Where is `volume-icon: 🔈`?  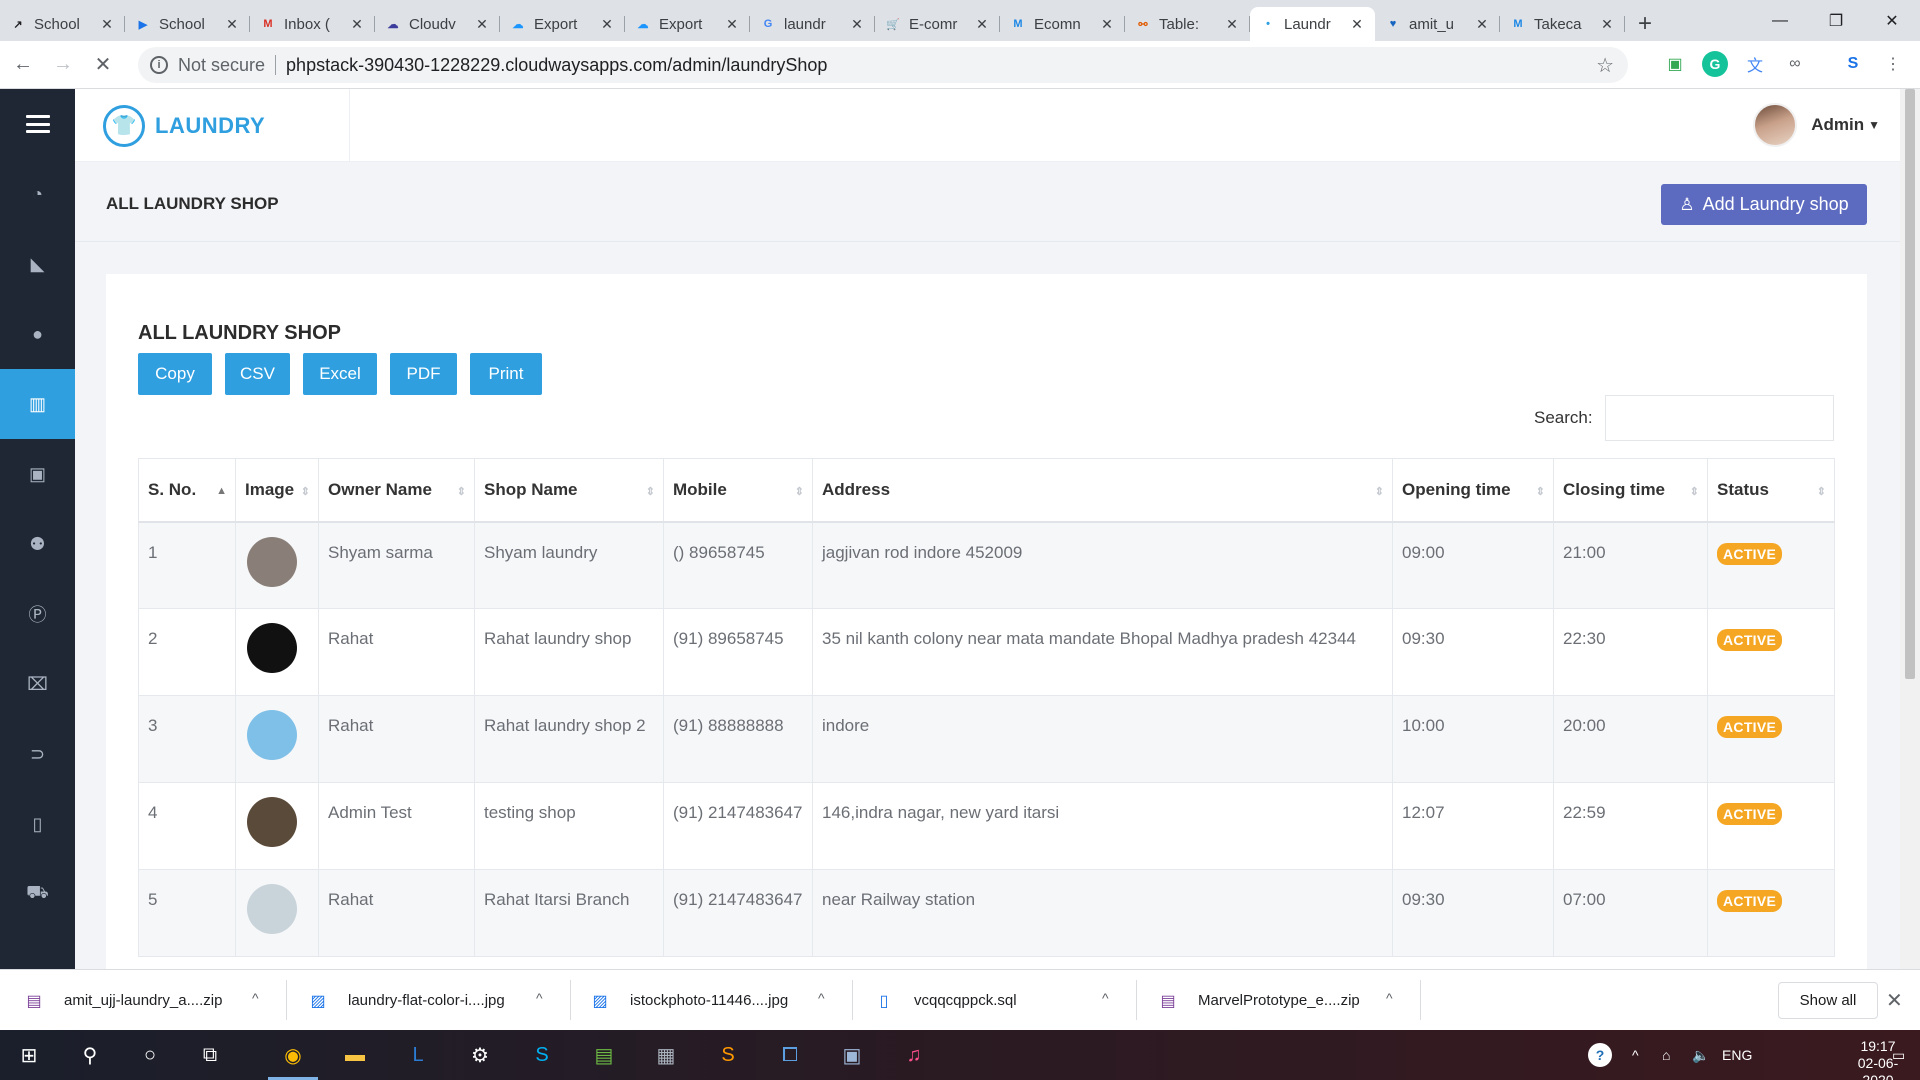 volume-icon: 🔈 is located at coordinates (1700, 1055).